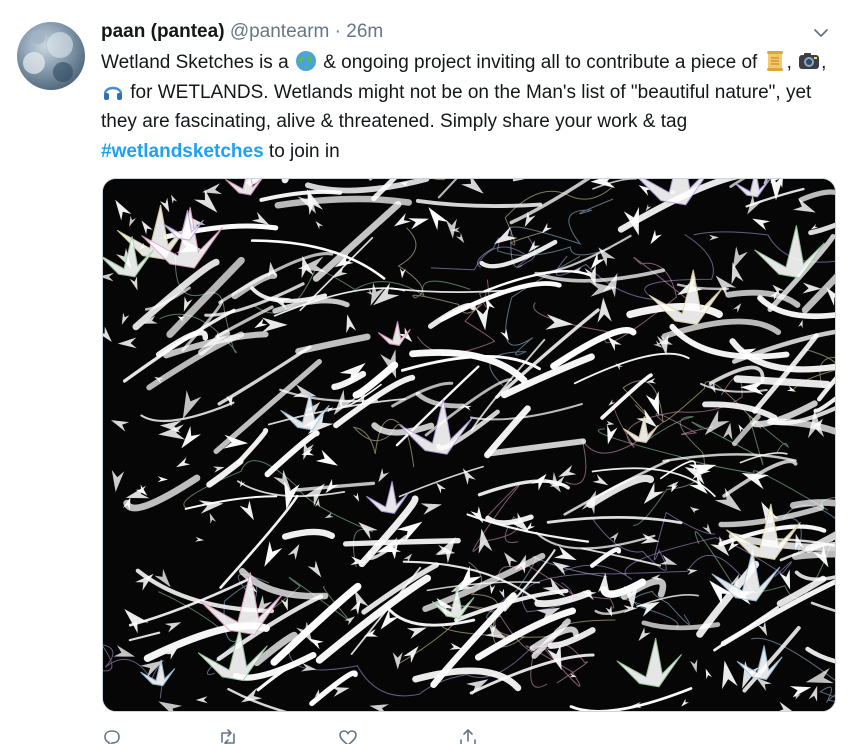 This screenshot has height=744, width=850. I want to click on retweet-icon, so click(228, 736).